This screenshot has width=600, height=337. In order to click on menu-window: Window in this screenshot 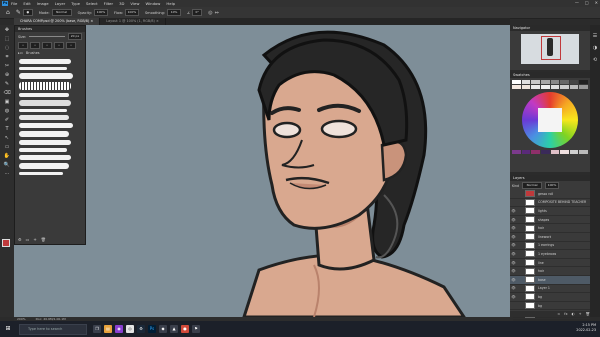, I will do `click(152, 3)`.